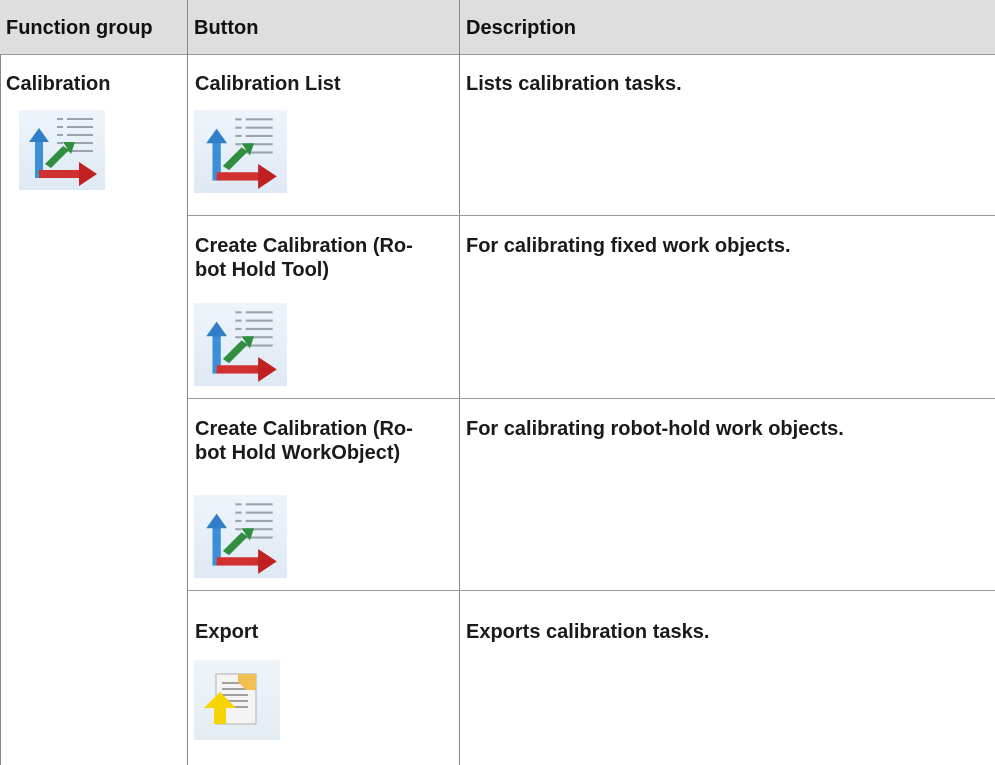  What do you see at coordinates (240, 344) in the screenshot?
I see `calibration-tool-icon` at bounding box center [240, 344].